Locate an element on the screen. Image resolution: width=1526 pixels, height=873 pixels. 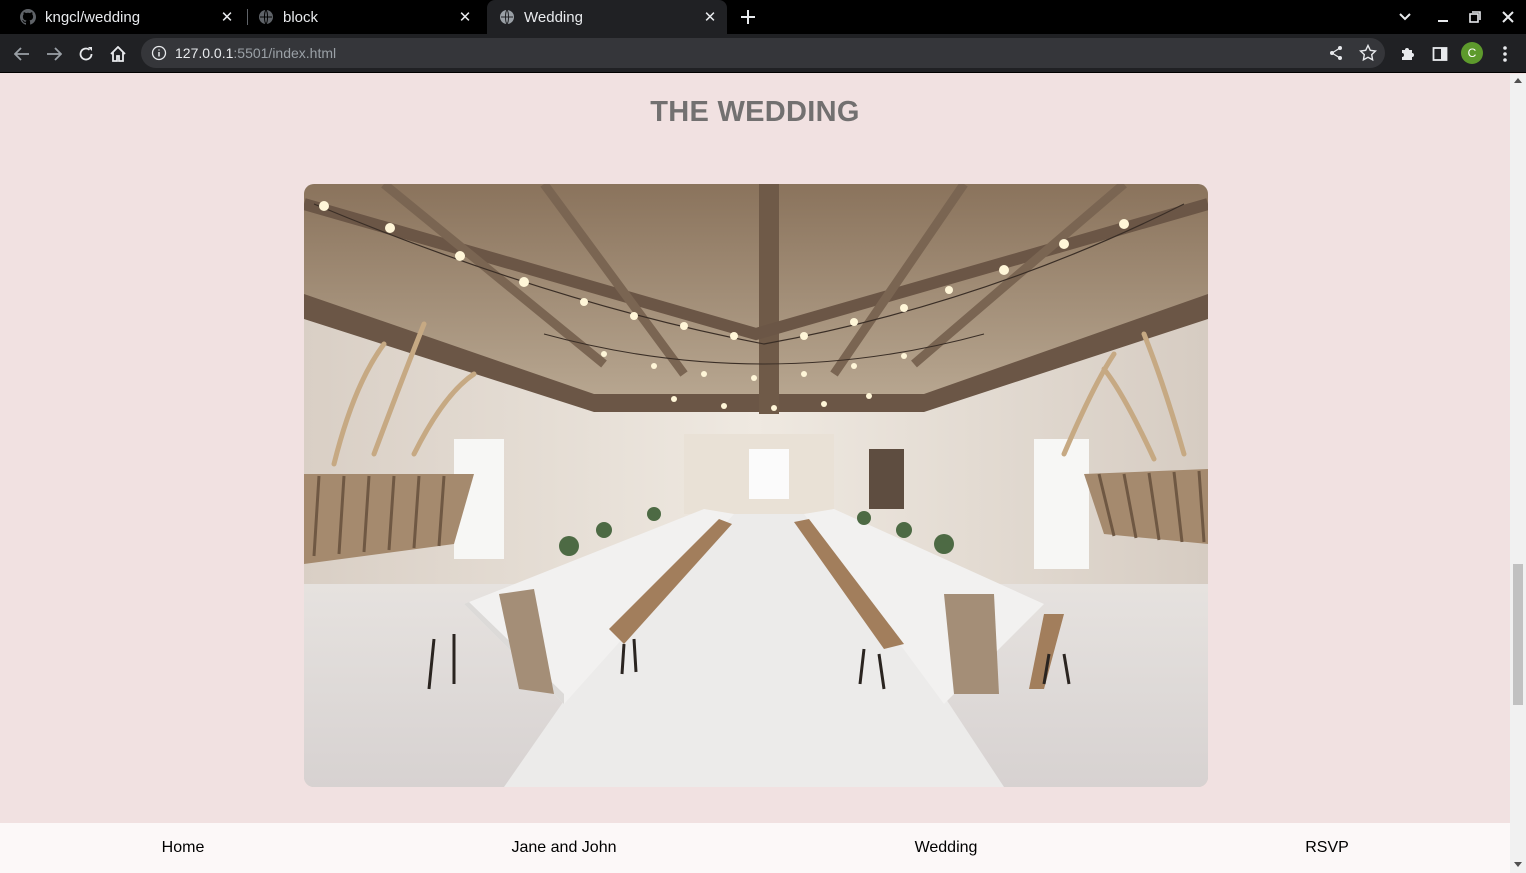
nav-link-wedding: Wedding is located at coordinates (946, 848).